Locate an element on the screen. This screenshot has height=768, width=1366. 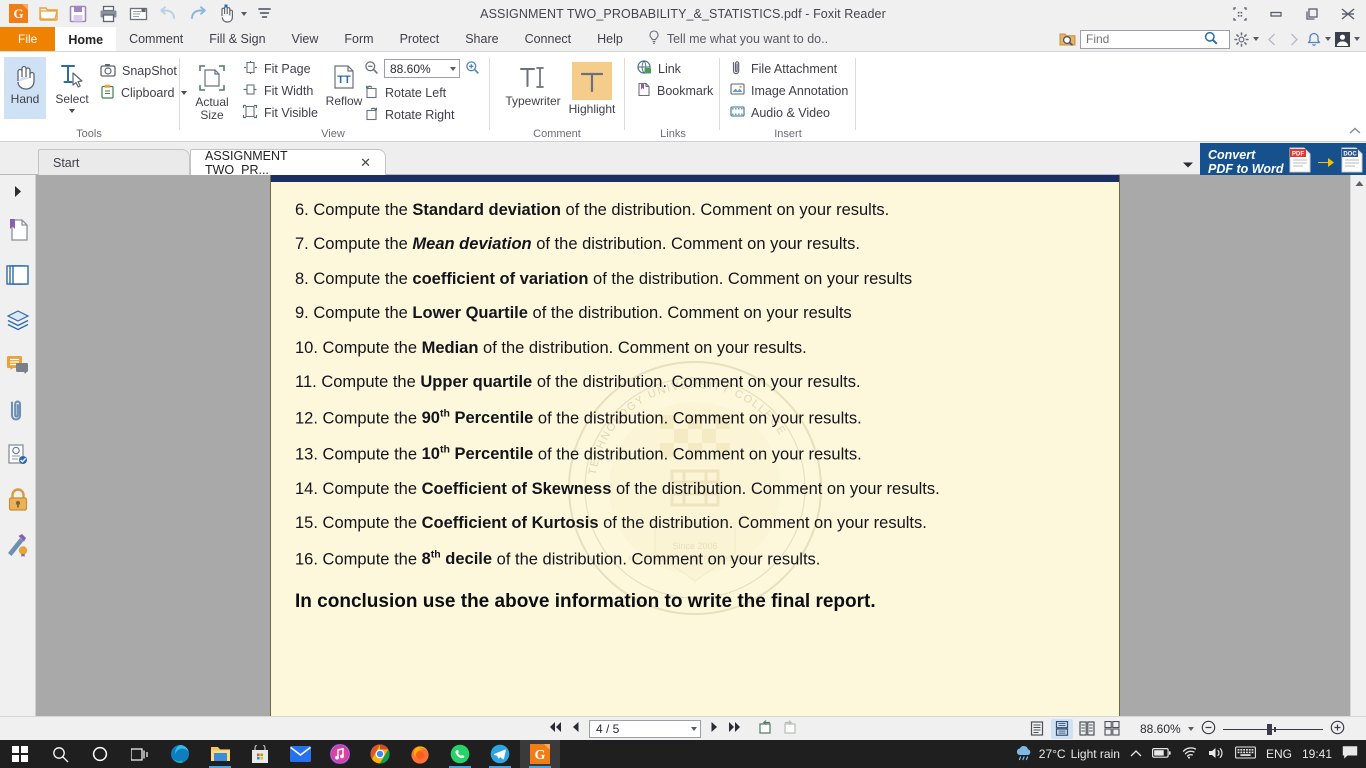
find-search-icon is located at coordinates (1211, 39).